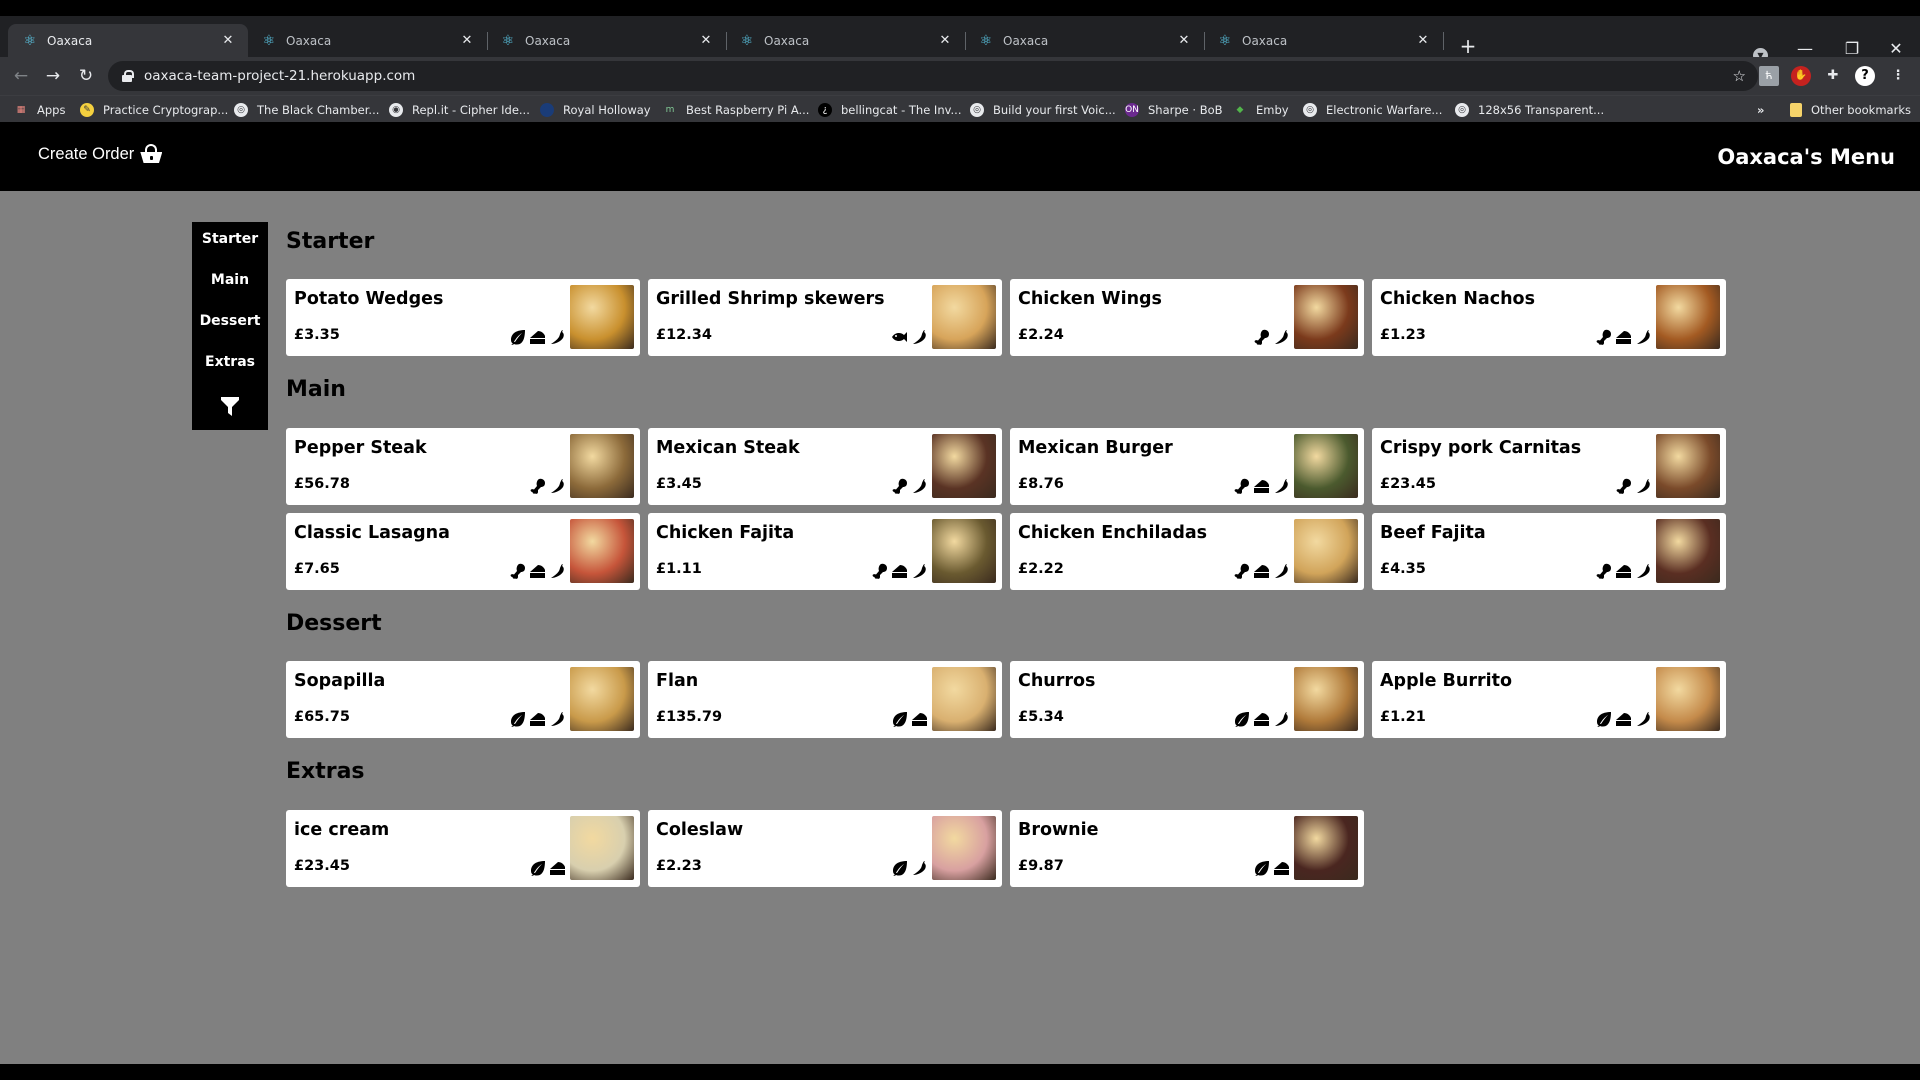 Image resolution: width=1920 pixels, height=1080 pixels. What do you see at coordinates (1549, 466) in the screenshot?
I see `menu-item-card: Crispy pork Carnitas £23.45` at bounding box center [1549, 466].